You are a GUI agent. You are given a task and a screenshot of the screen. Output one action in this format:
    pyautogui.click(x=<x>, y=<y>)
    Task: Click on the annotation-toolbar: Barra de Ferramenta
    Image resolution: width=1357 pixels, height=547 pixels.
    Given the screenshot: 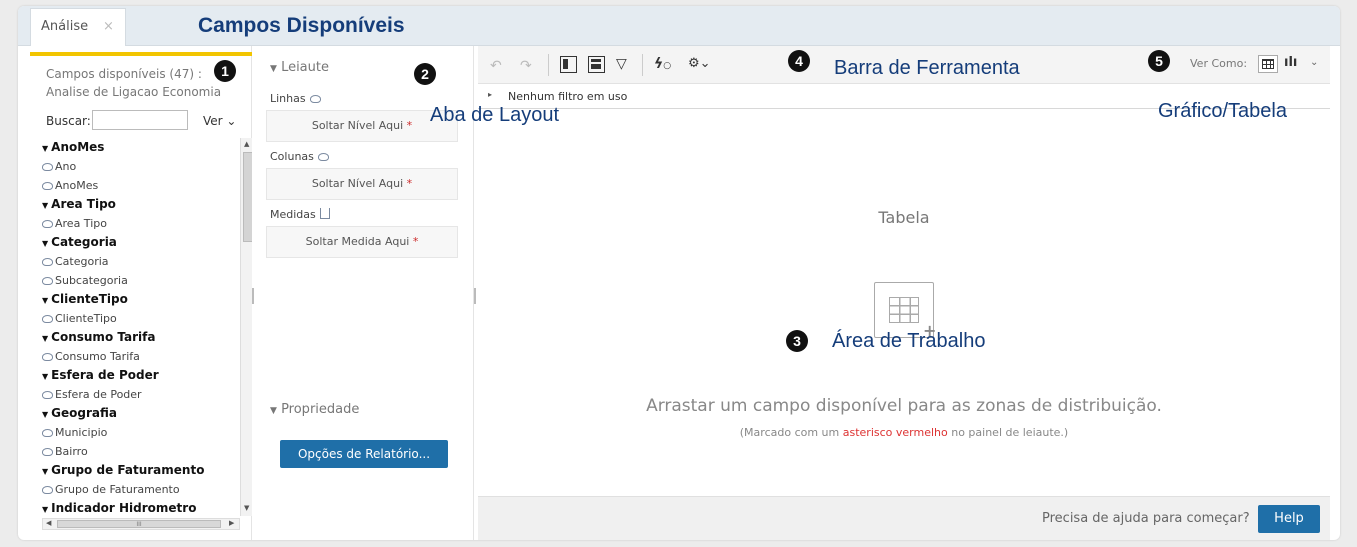 What is the action you would take?
    pyautogui.click(x=927, y=68)
    